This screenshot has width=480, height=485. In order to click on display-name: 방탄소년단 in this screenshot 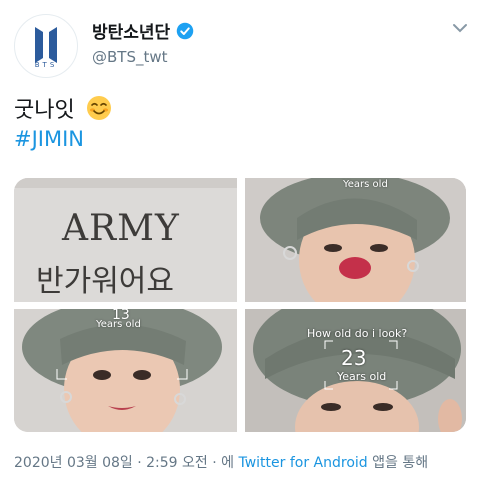, I will do `click(131, 30)`.